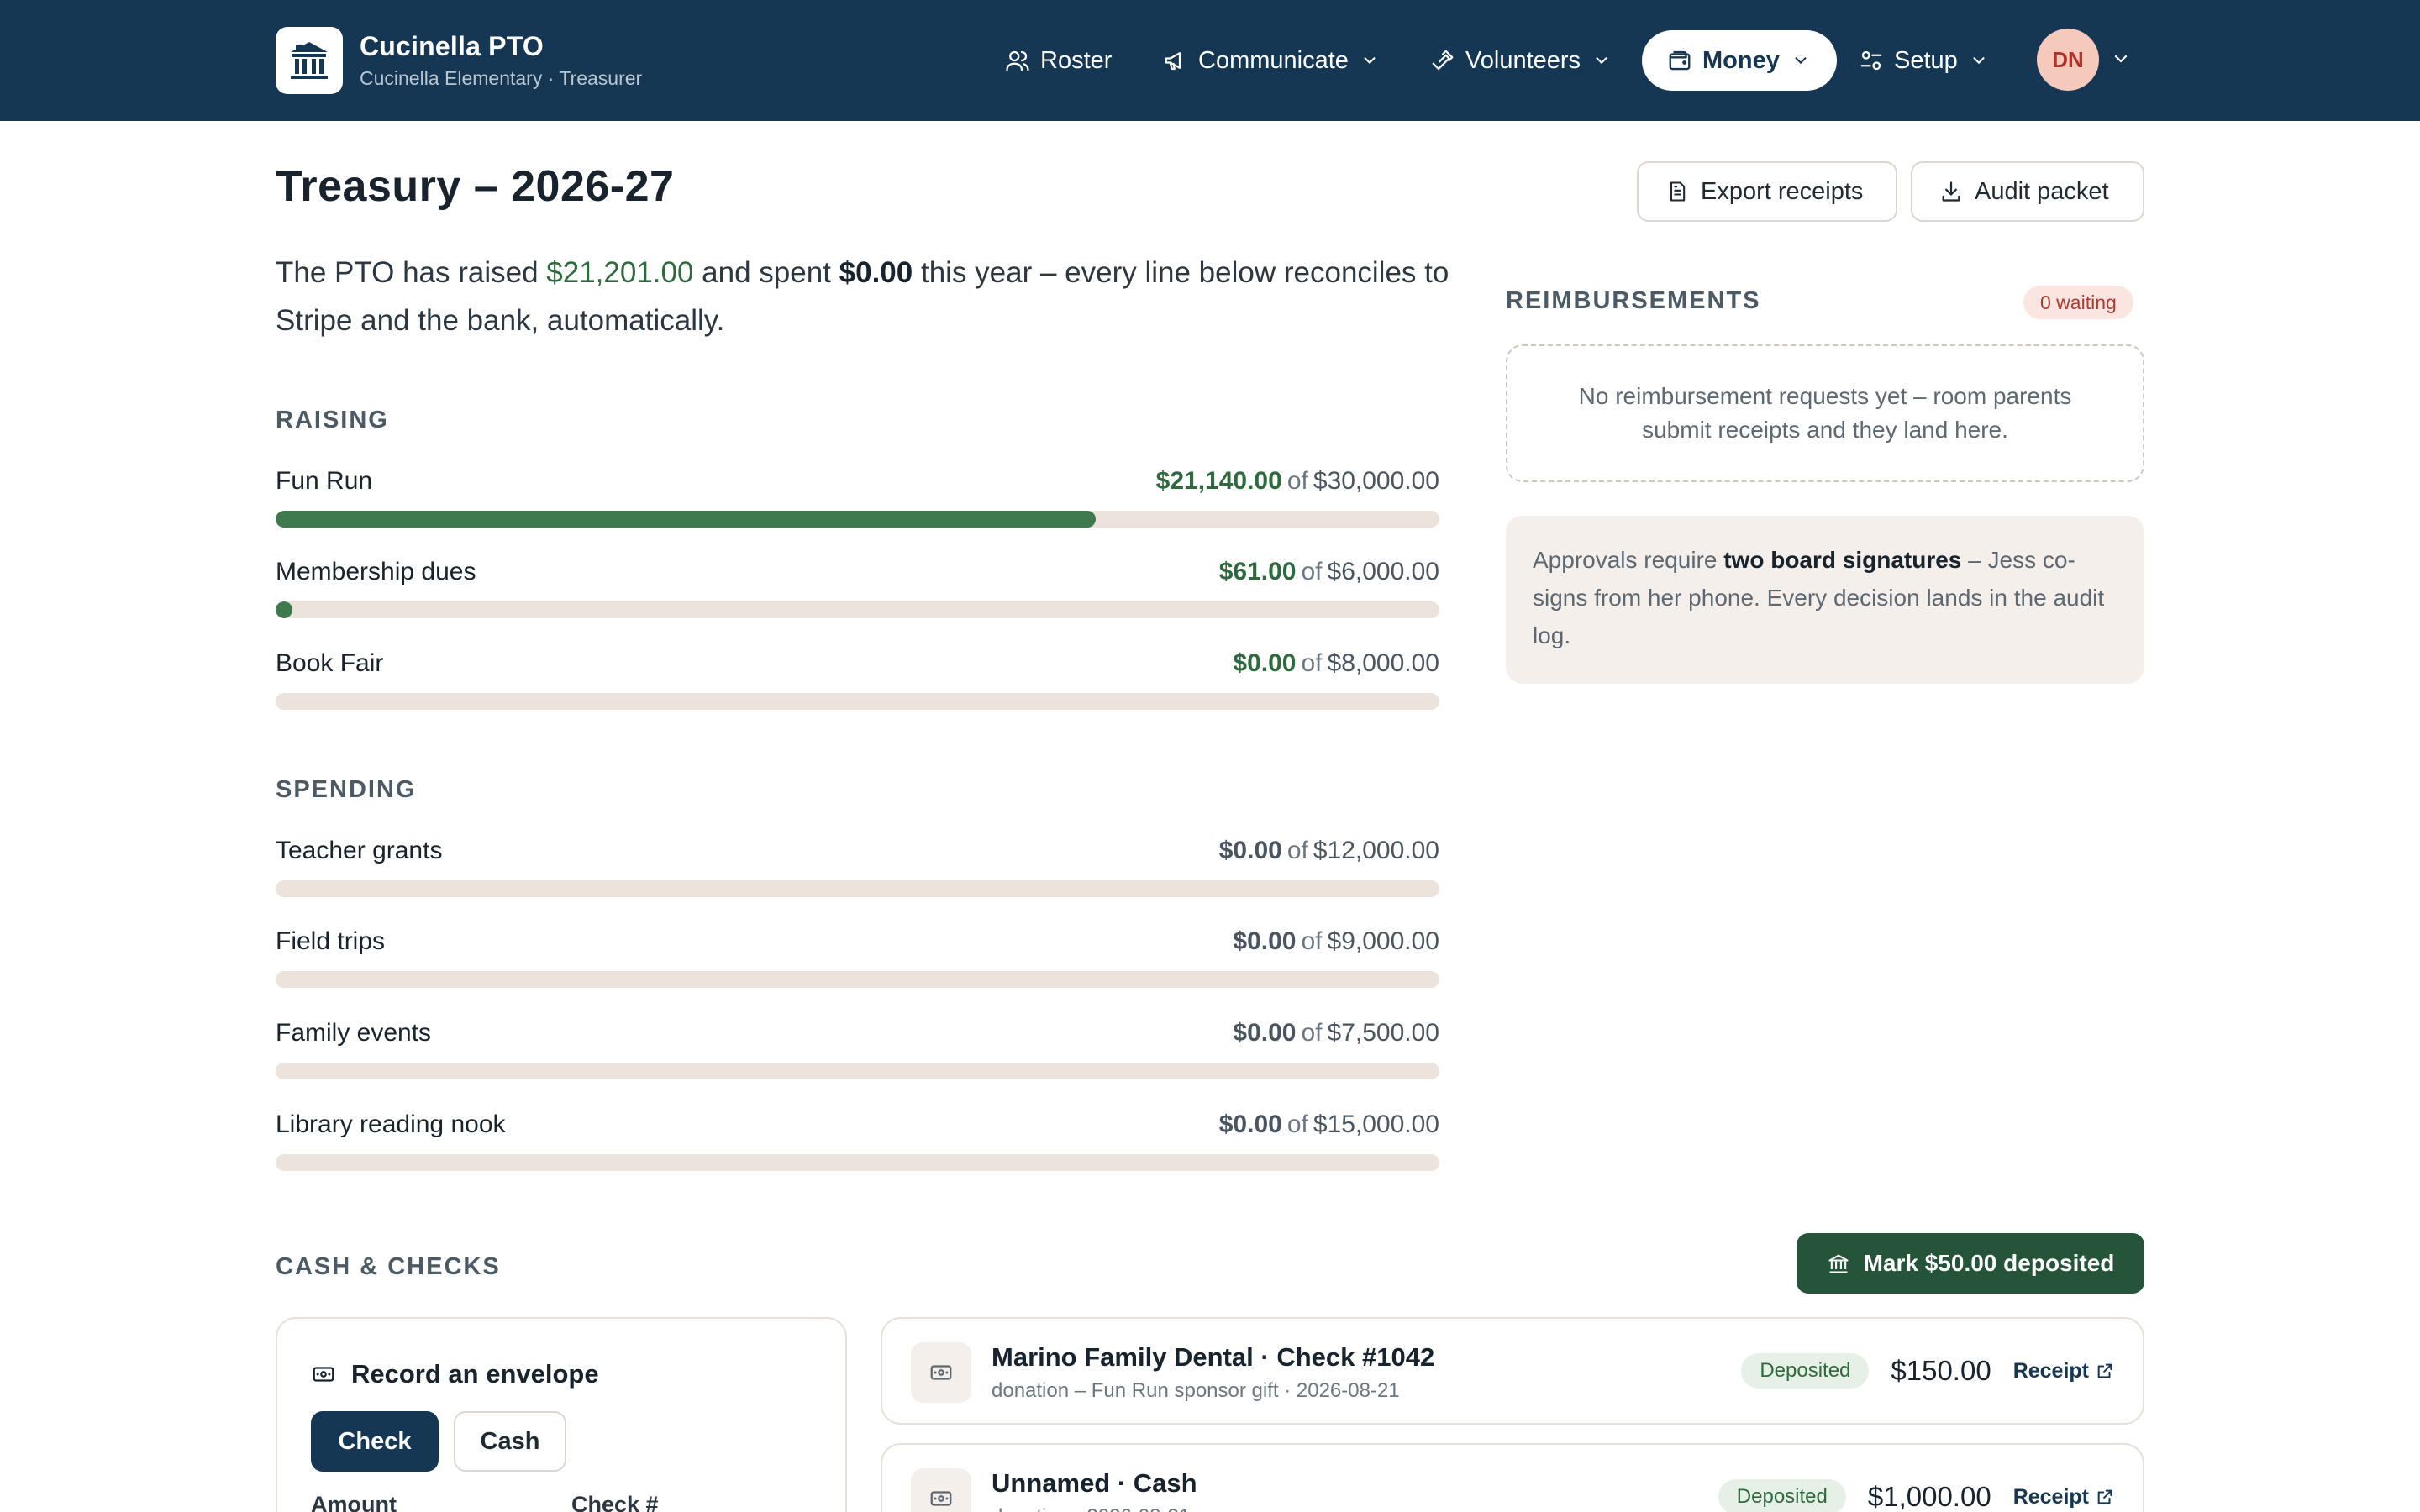 This screenshot has width=2420, height=1512. I want to click on budget-row: Membership dues $61.00 of $6,000.00, so click(857, 591).